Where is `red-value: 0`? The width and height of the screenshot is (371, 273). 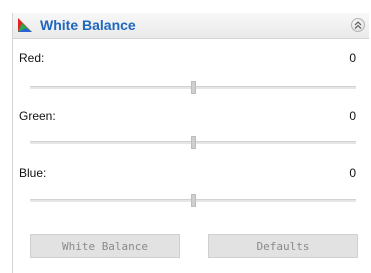
red-value: 0 is located at coordinates (352, 58).